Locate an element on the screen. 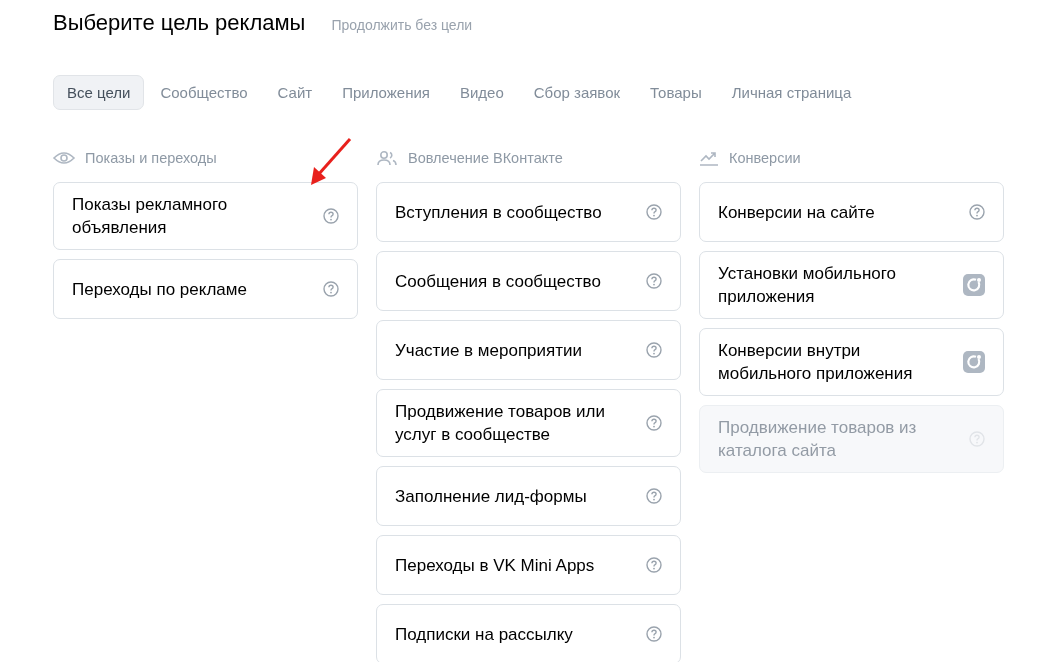  goal-card: Переходы в VK Mini Apps is located at coordinates (528, 565).